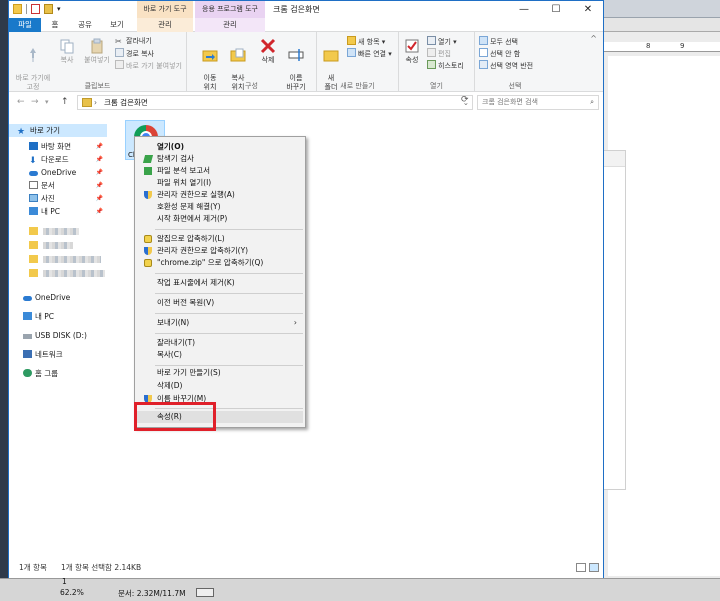  What do you see at coordinates (35, 102) in the screenshot?
I see `forward-arrow-icon: →` at bounding box center [35, 102].